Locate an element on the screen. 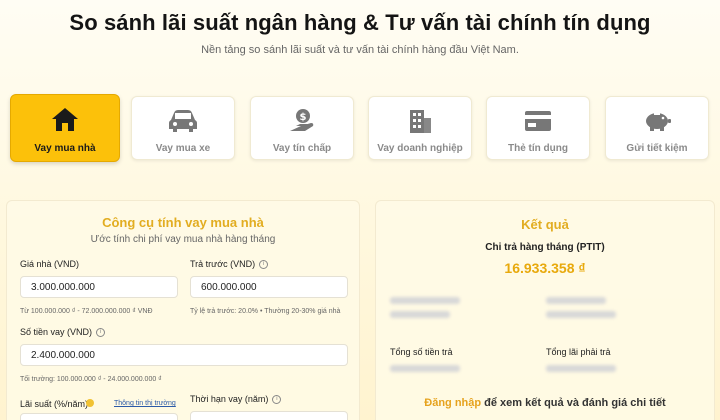 The image size is (720, 420). interest-rate-input is located at coordinates (99, 416).